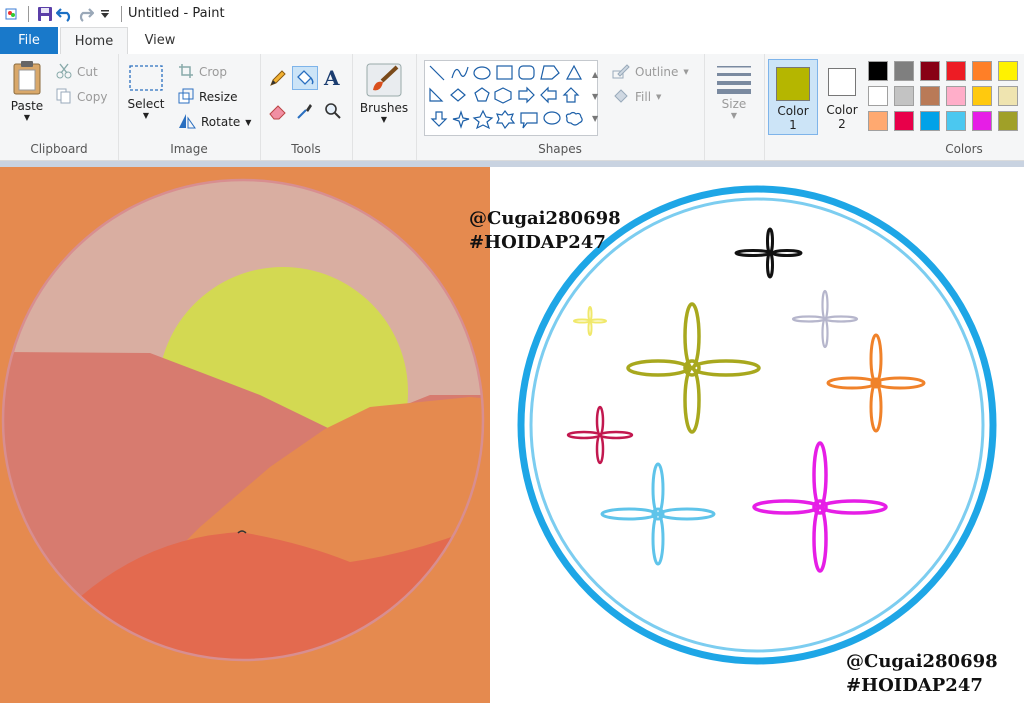 This screenshot has height=703, width=1024. I want to click on resize-label: Resize, so click(218, 97).